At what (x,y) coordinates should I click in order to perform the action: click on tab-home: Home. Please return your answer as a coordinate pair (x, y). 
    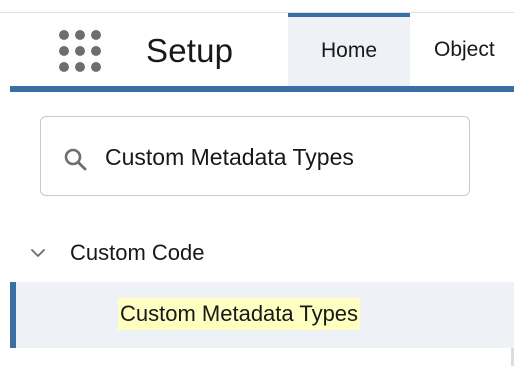
    Looking at the image, I should click on (349, 49).